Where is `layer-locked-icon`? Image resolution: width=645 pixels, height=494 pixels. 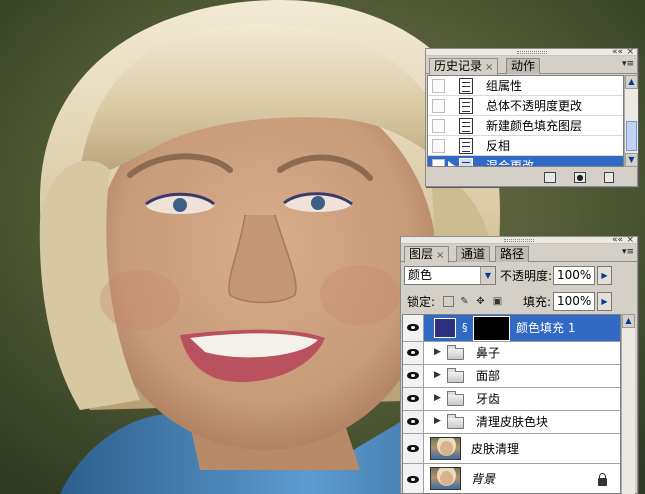
layer-locked-icon is located at coordinates (602, 479).